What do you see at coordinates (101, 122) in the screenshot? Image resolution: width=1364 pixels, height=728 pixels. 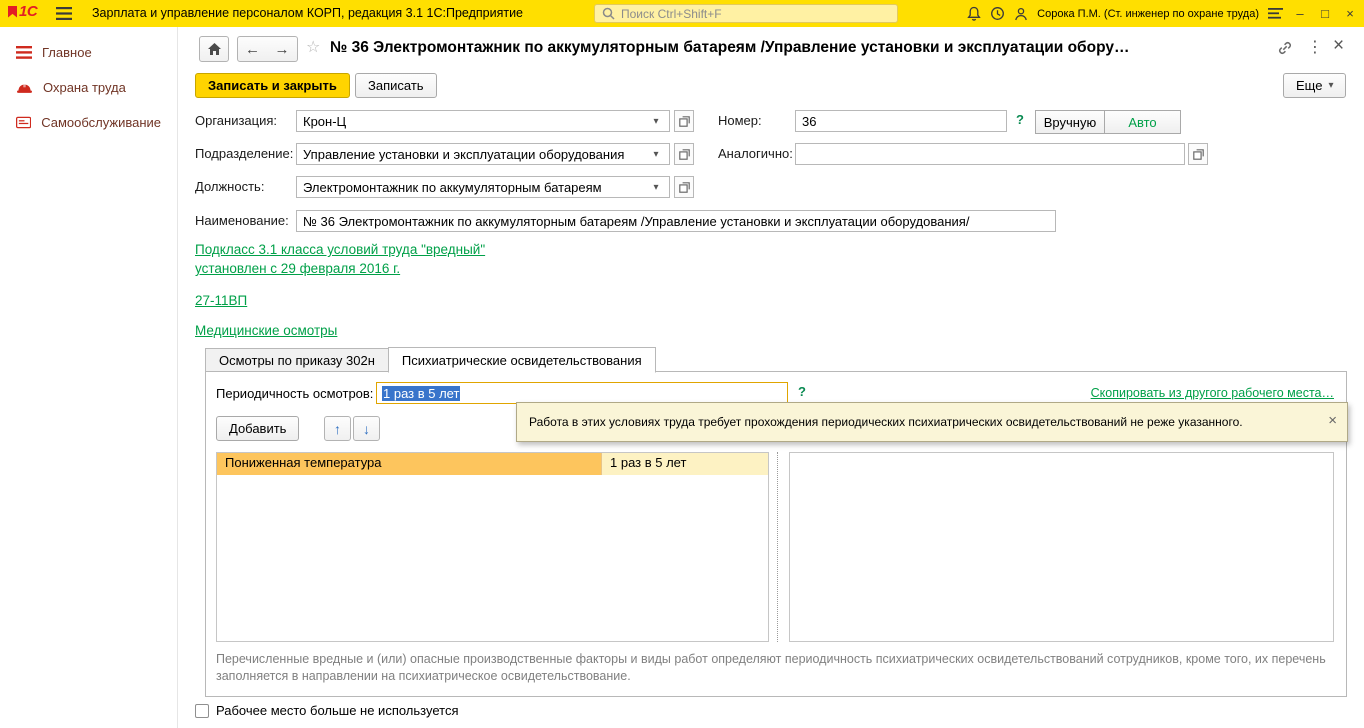 I see `sidebar-item-label: Самообслуживание` at bounding box center [101, 122].